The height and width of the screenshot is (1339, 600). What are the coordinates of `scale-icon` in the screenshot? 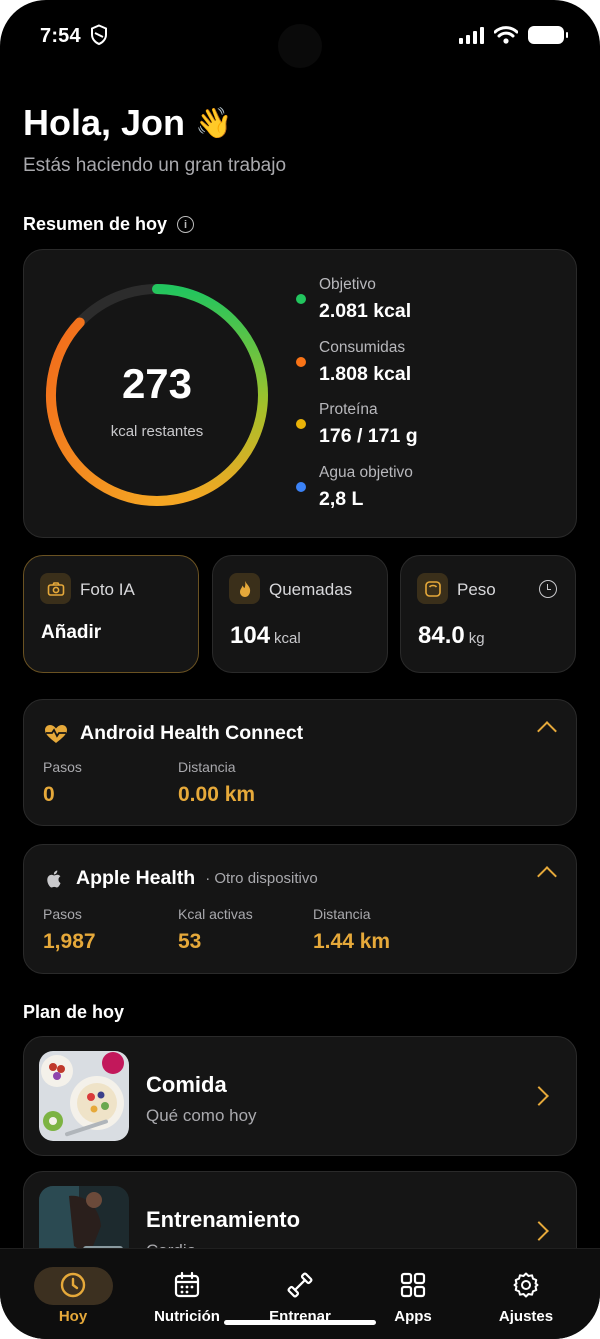 It's located at (432, 588).